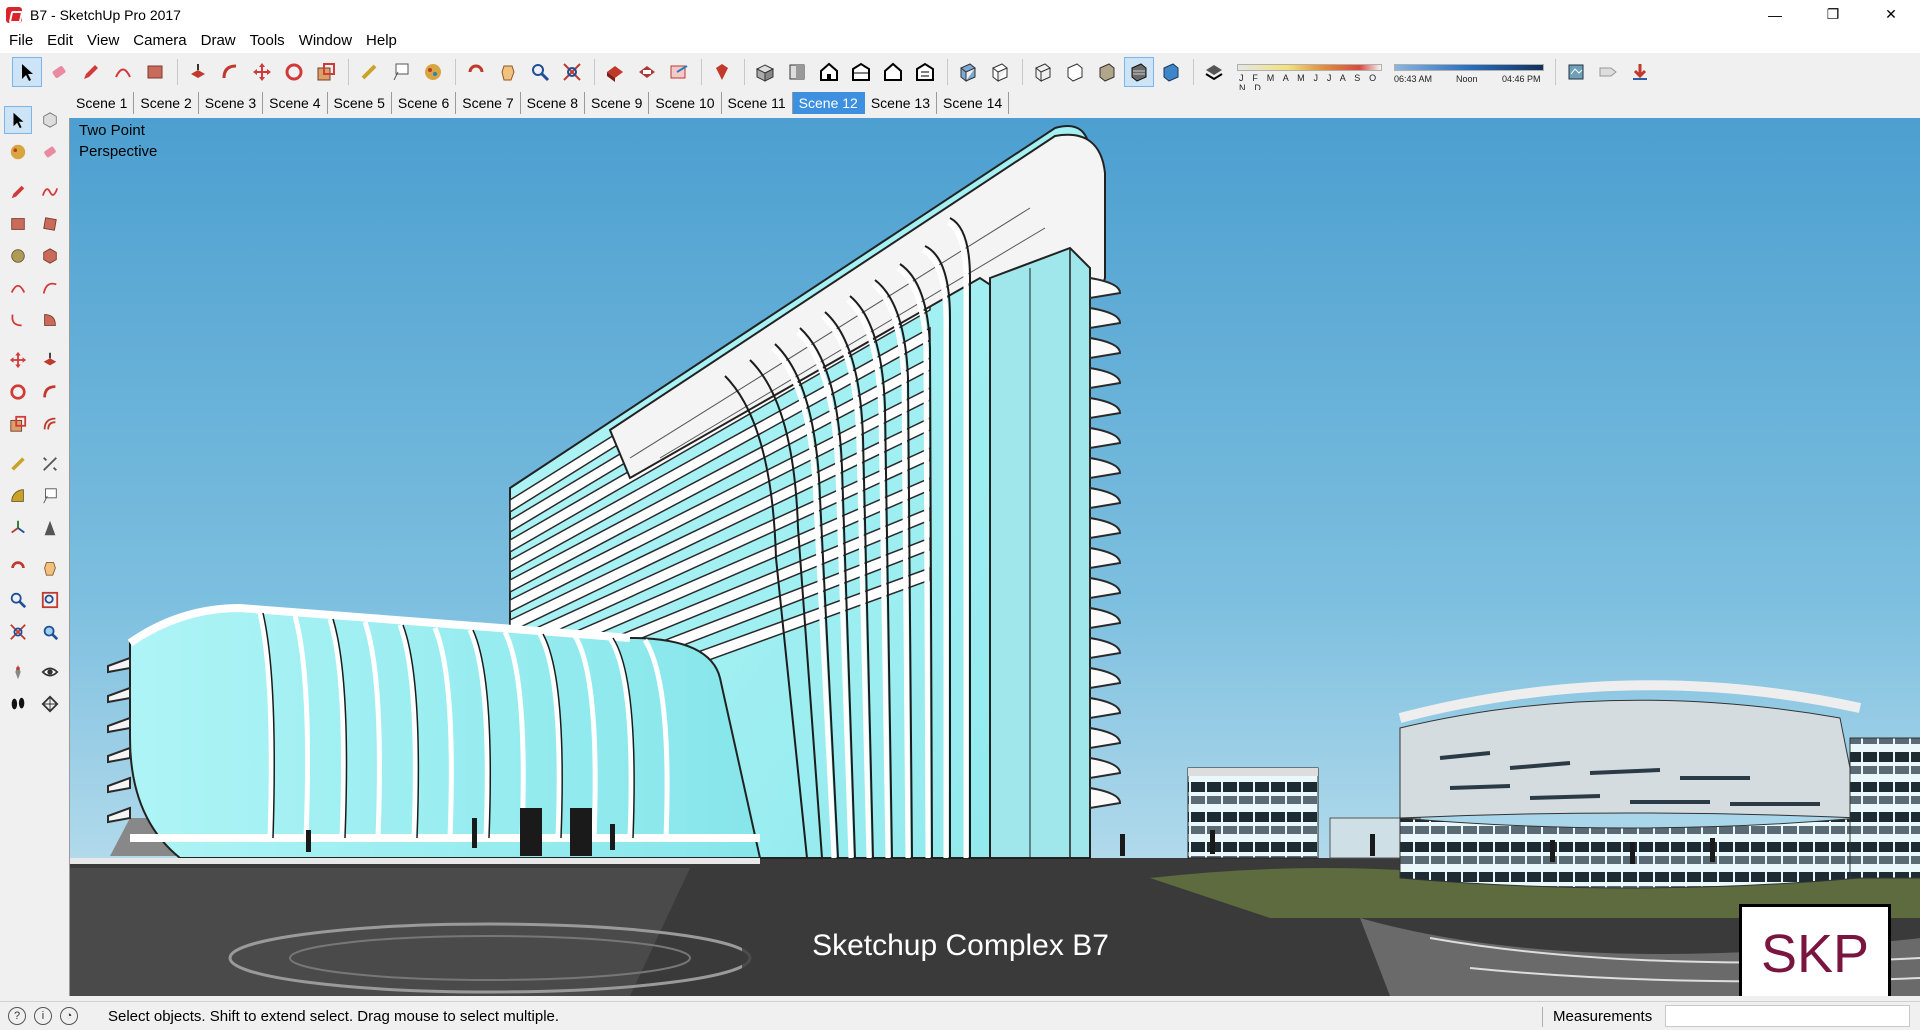 This screenshot has height=1030, width=1920. Describe the element at coordinates (230, 72) in the screenshot. I see `follow-me-tool-button` at that location.